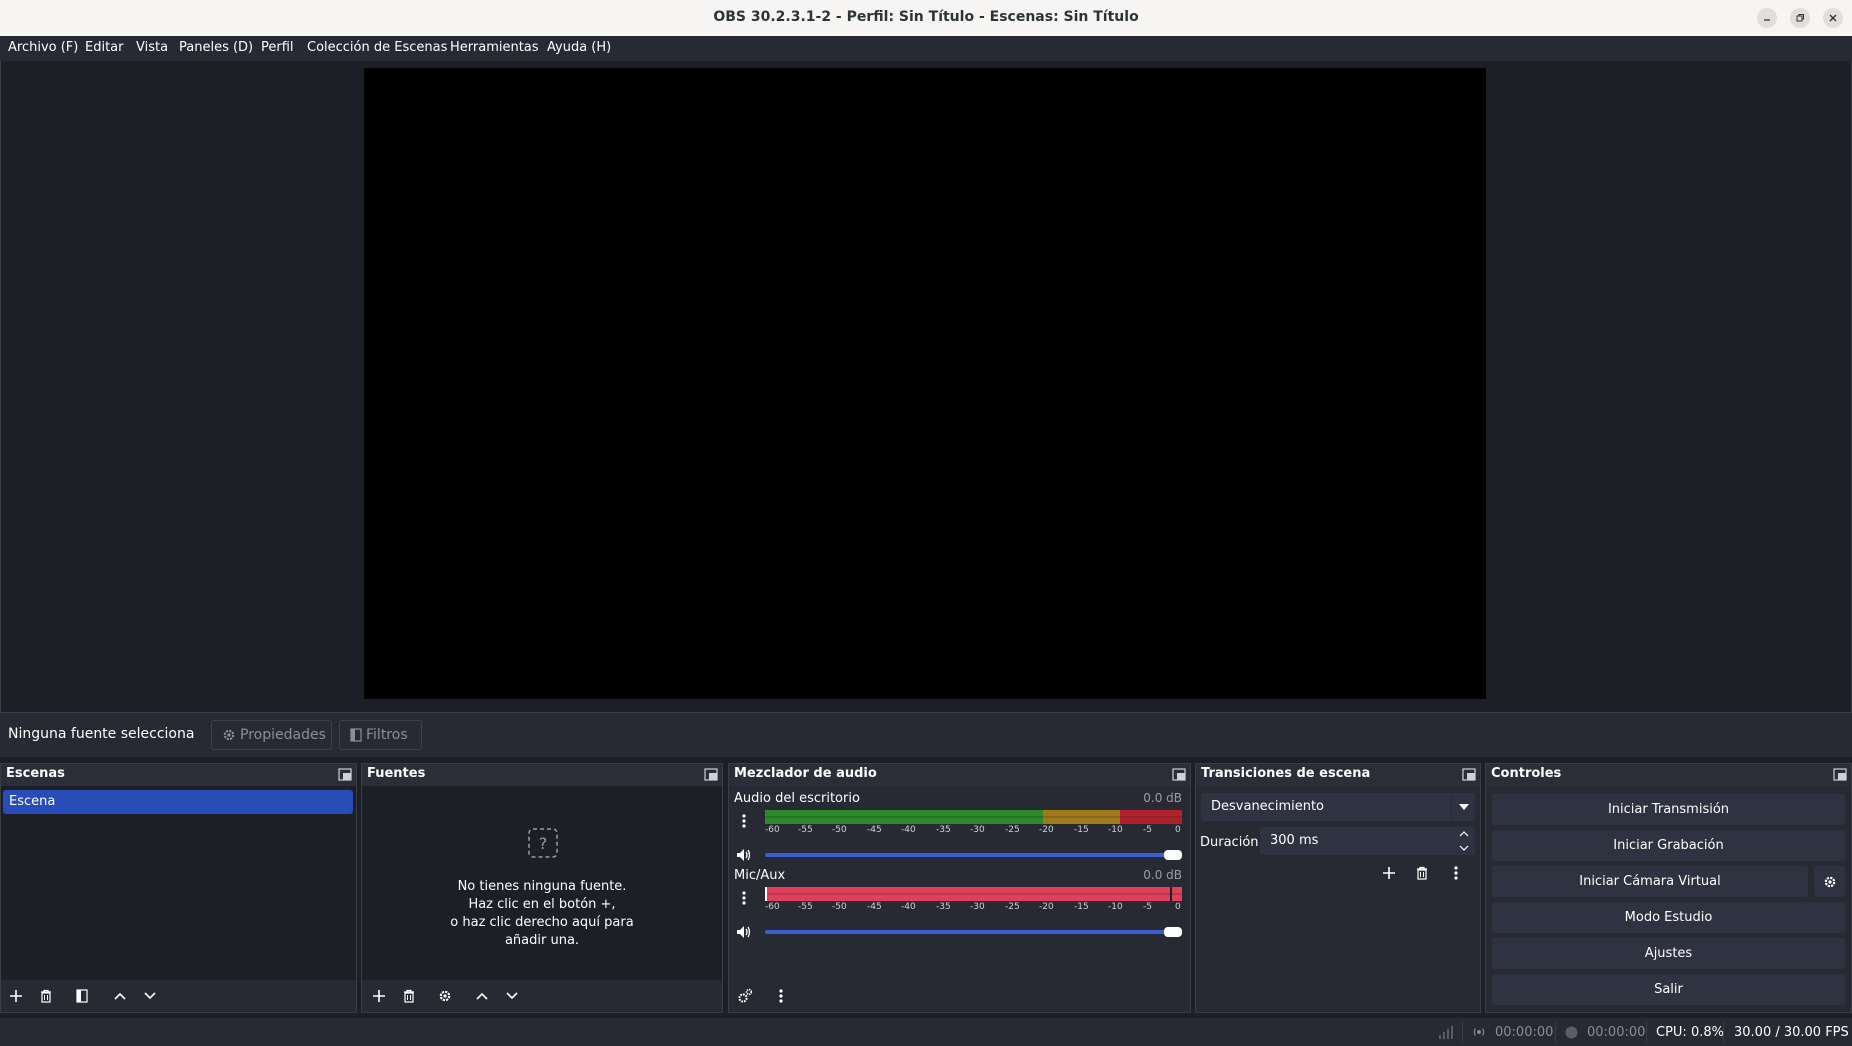 This screenshot has height=1046, width=1852. What do you see at coordinates (387, 735) in the screenshot?
I see `filters-label: Filtros` at bounding box center [387, 735].